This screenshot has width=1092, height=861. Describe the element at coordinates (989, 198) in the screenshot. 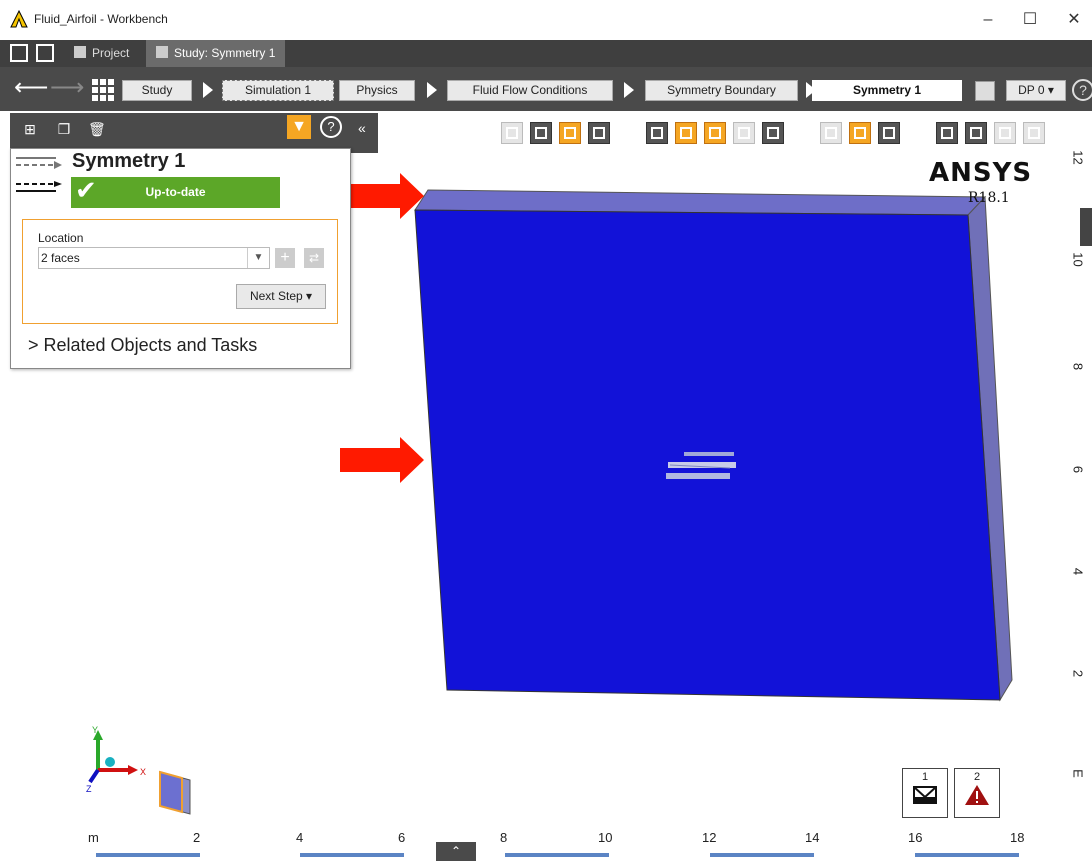

I see `ansys-version: R18.1` at that location.